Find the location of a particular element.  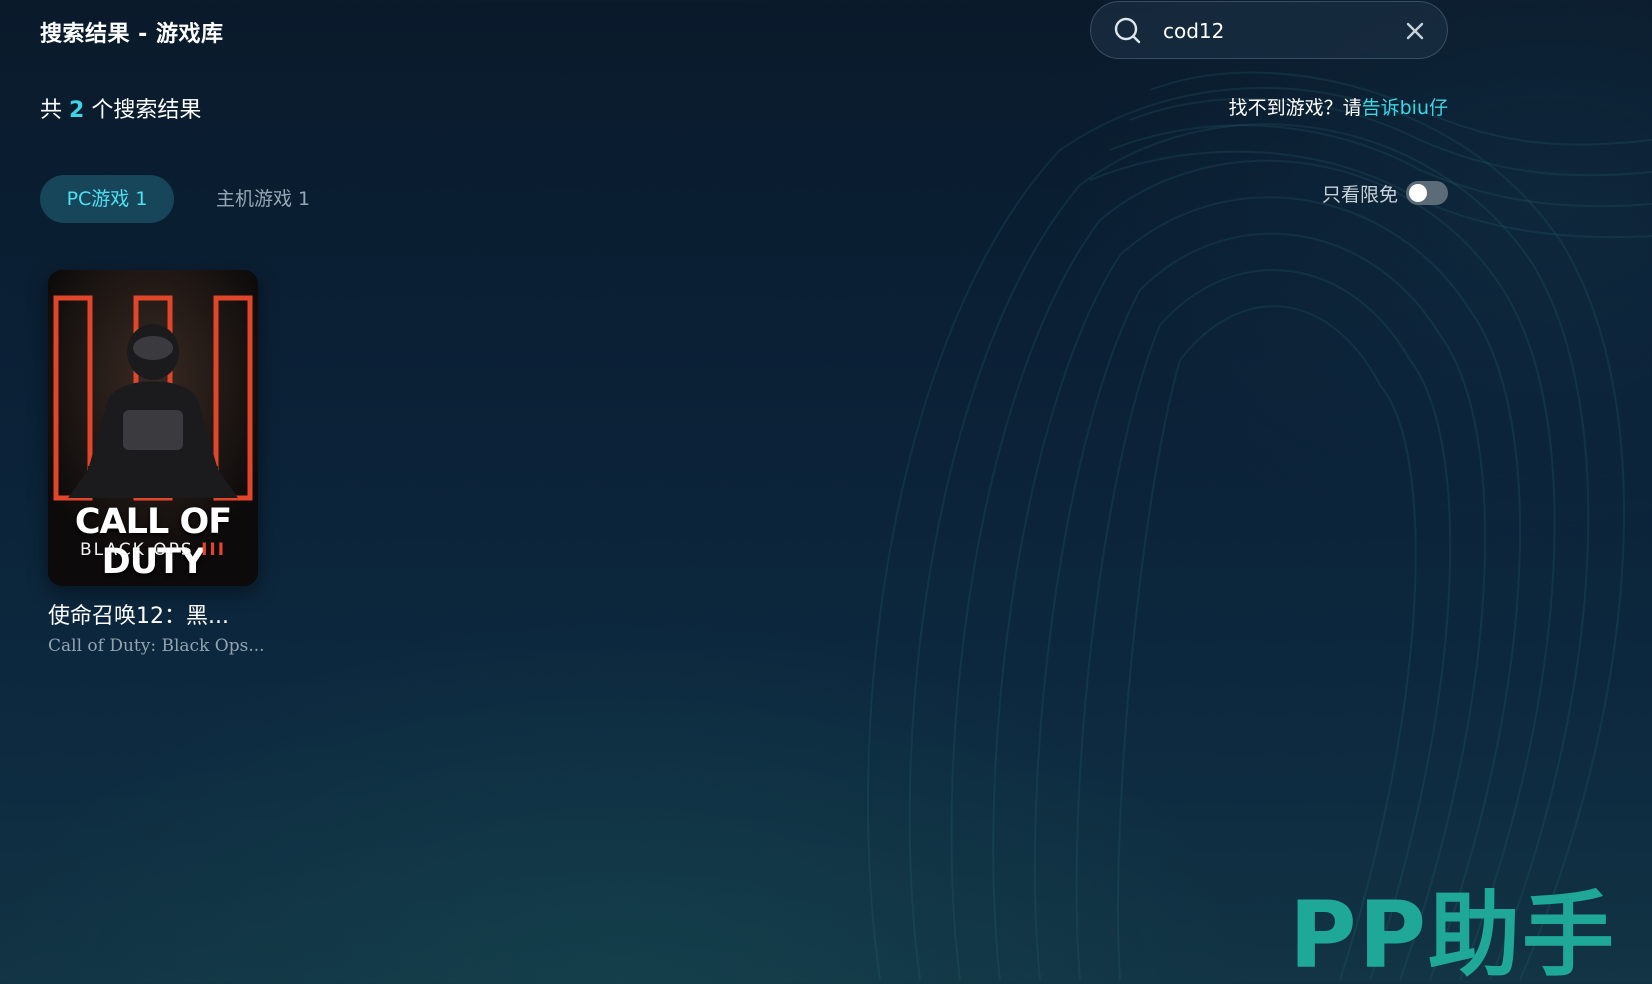

pp-assistant-logo: PP助手 is located at coordinates (1452, 933).